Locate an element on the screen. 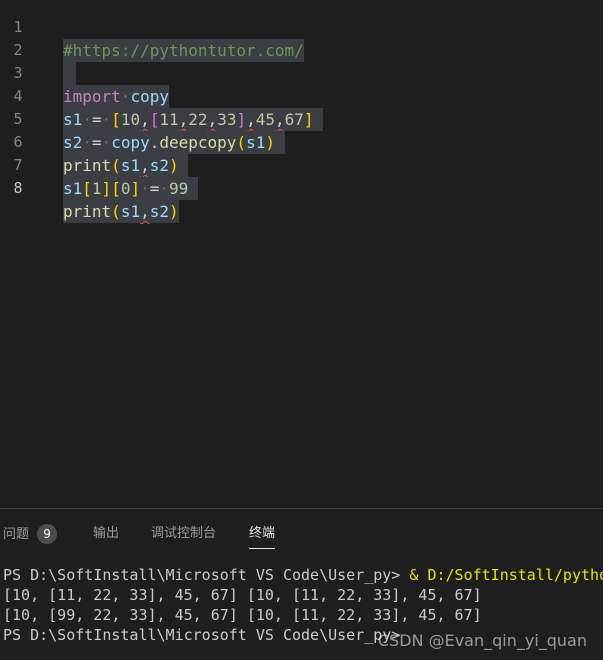 The image size is (603, 660). editor-line-2: 2 is located at coordinates (301, 50).